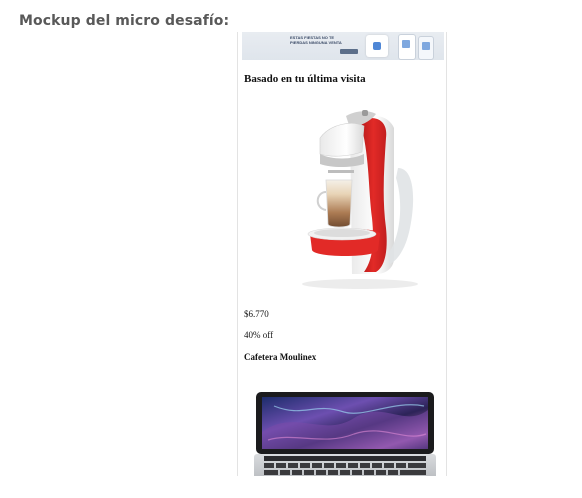  What do you see at coordinates (356, 200) in the screenshot?
I see `coffee-maker-image` at bounding box center [356, 200].